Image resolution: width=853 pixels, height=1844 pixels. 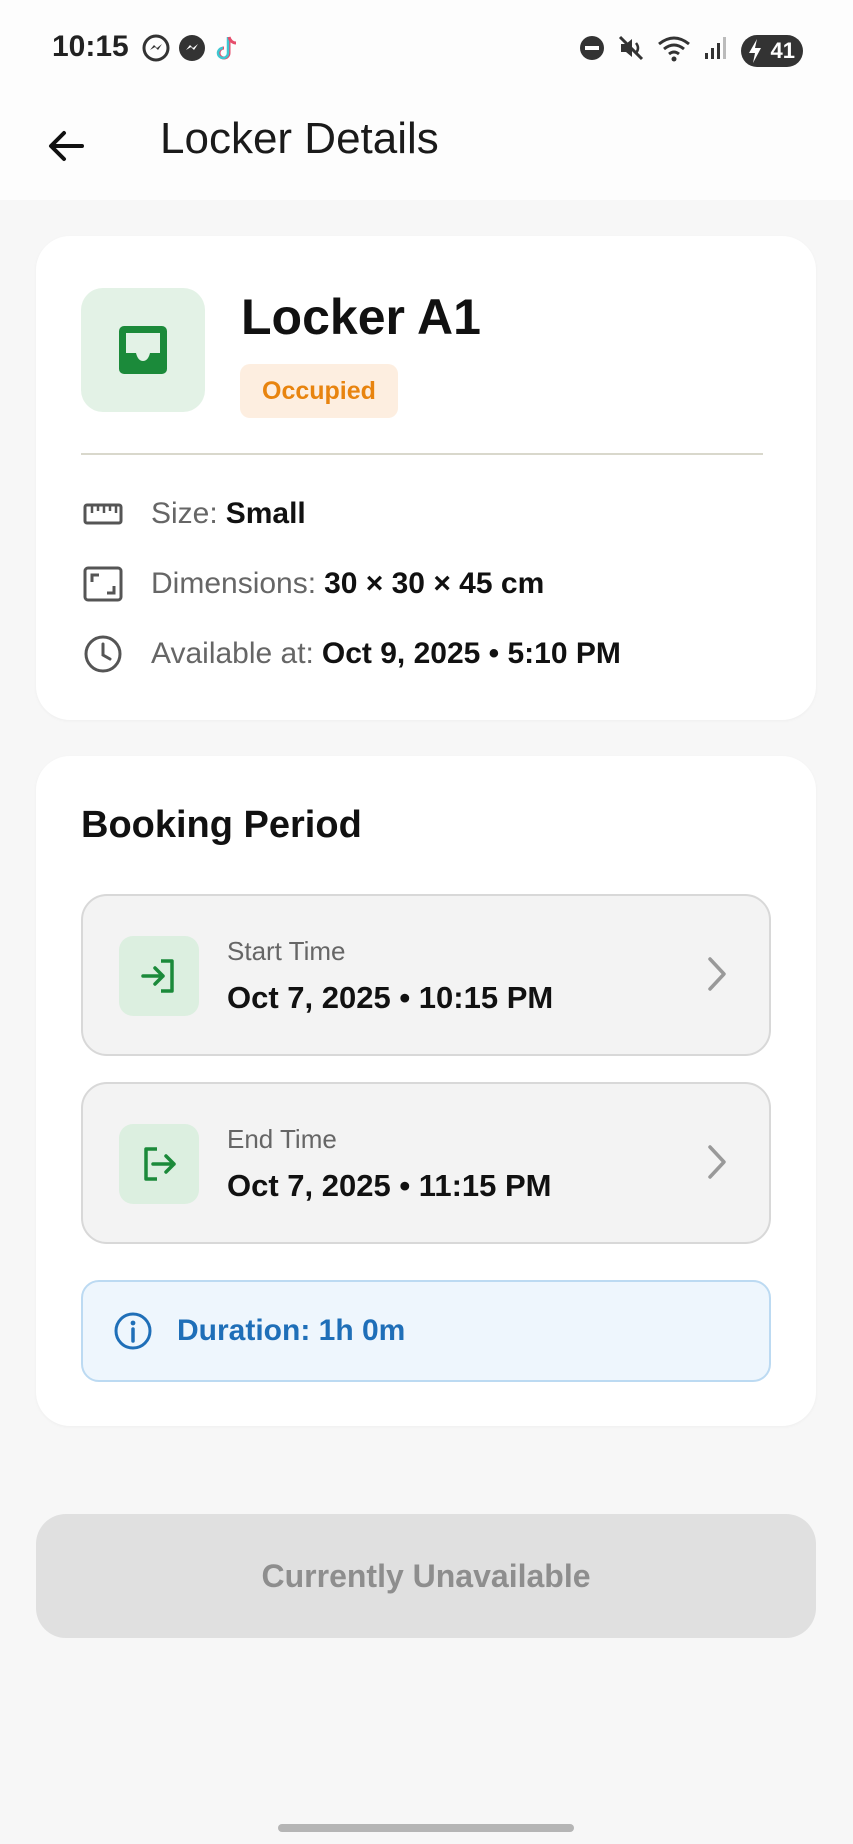 What do you see at coordinates (471, 653) in the screenshot?
I see `available-value: Oct 9, 2025 • 5:10 PM` at bounding box center [471, 653].